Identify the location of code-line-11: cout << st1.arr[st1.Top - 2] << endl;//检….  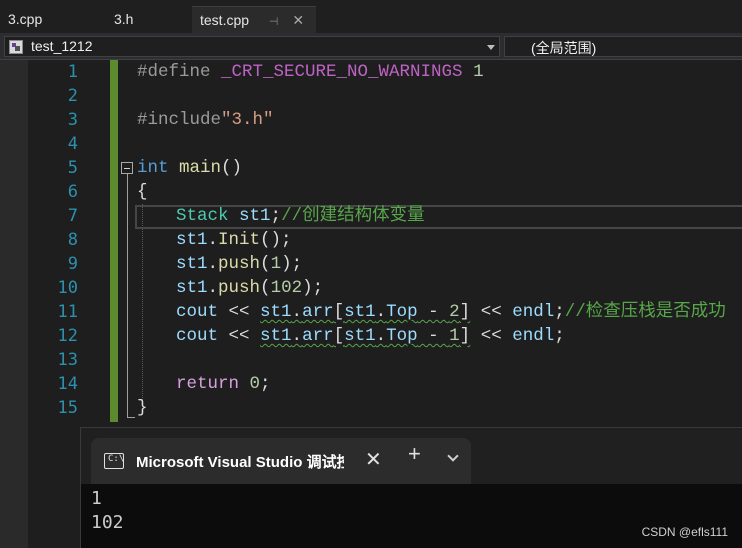
(451, 312).